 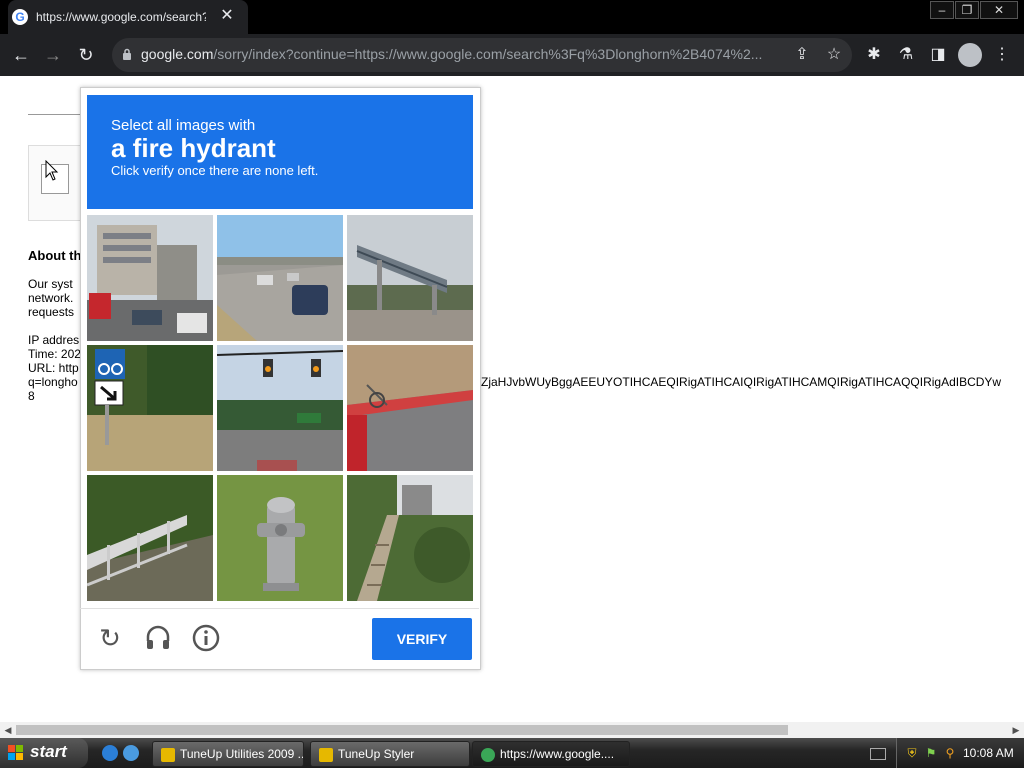 I want to click on reload-challenge-icon: ↻, so click(x=110, y=638).